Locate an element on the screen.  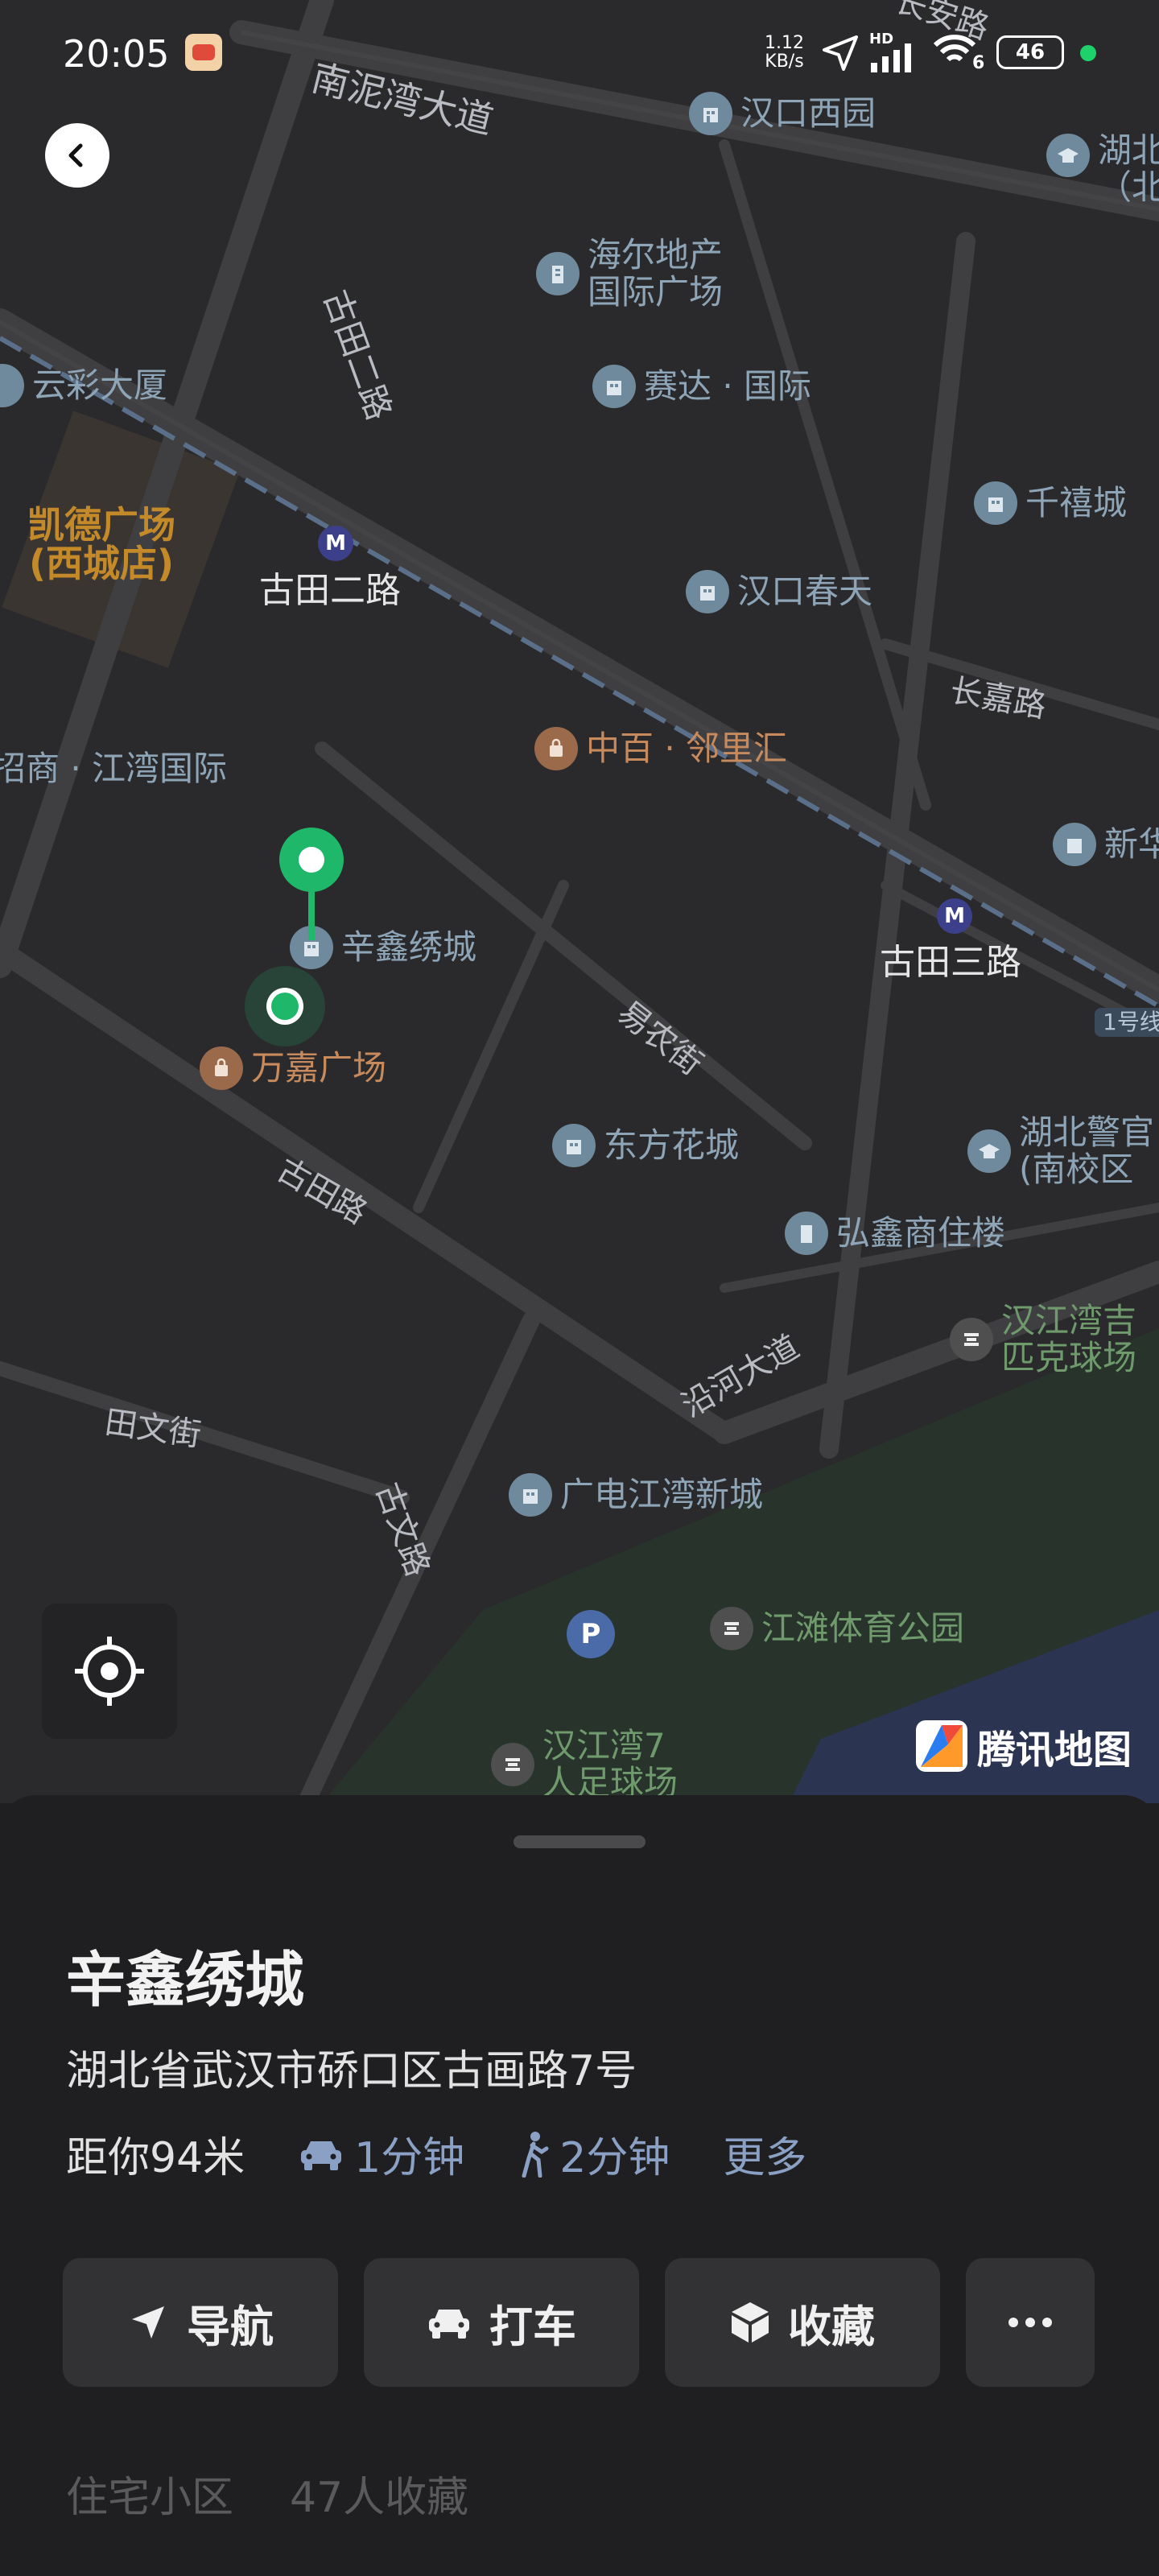
poi-wanjia: 万嘉广场 is located at coordinates (293, 1068).